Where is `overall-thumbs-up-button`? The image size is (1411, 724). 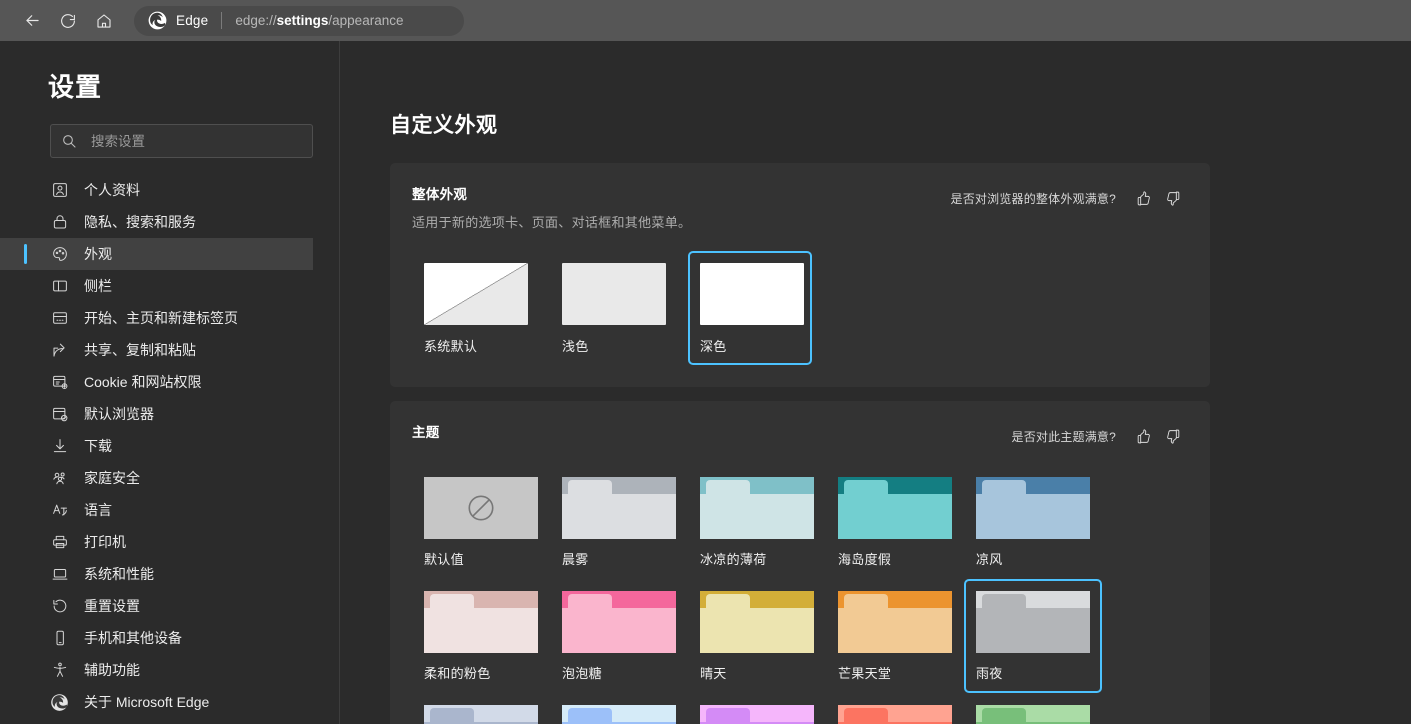
overall-thumbs-up-button is located at coordinates (1143, 198).